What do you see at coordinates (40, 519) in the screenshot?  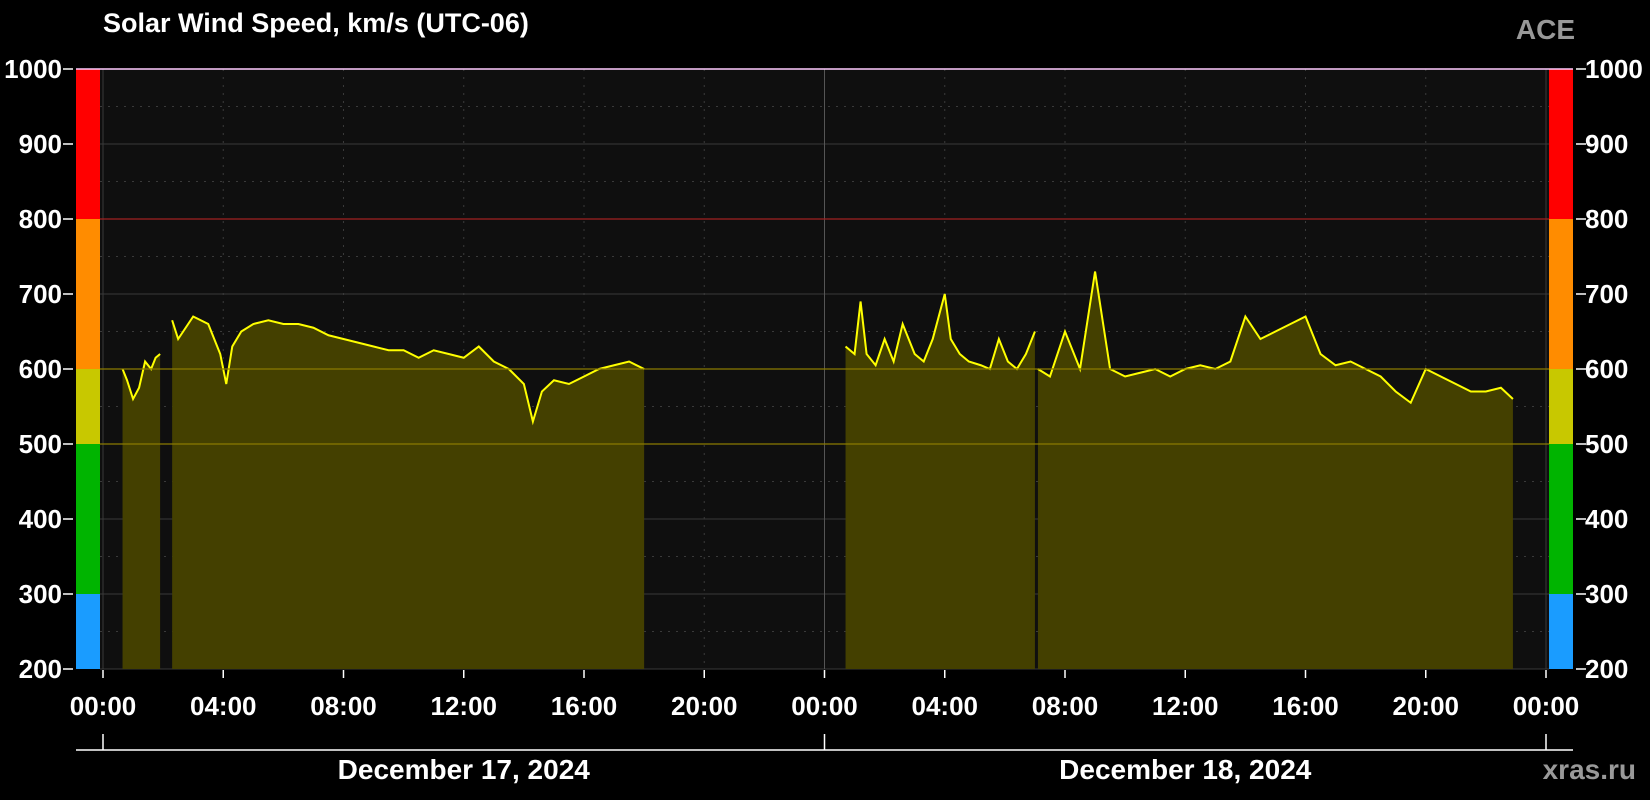 I see `y-tick-label-left: 400` at bounding box center [40, 519].